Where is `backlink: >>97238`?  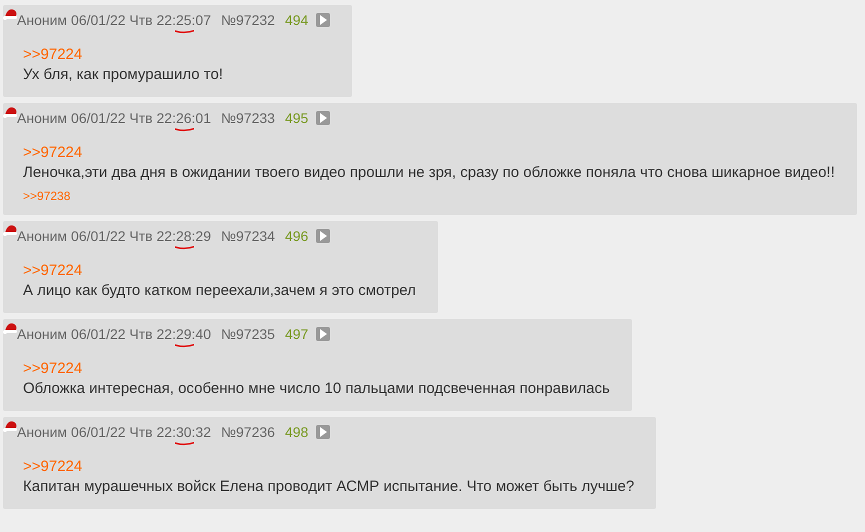 backlink: >>97238 is located at coordinates (46, 196).